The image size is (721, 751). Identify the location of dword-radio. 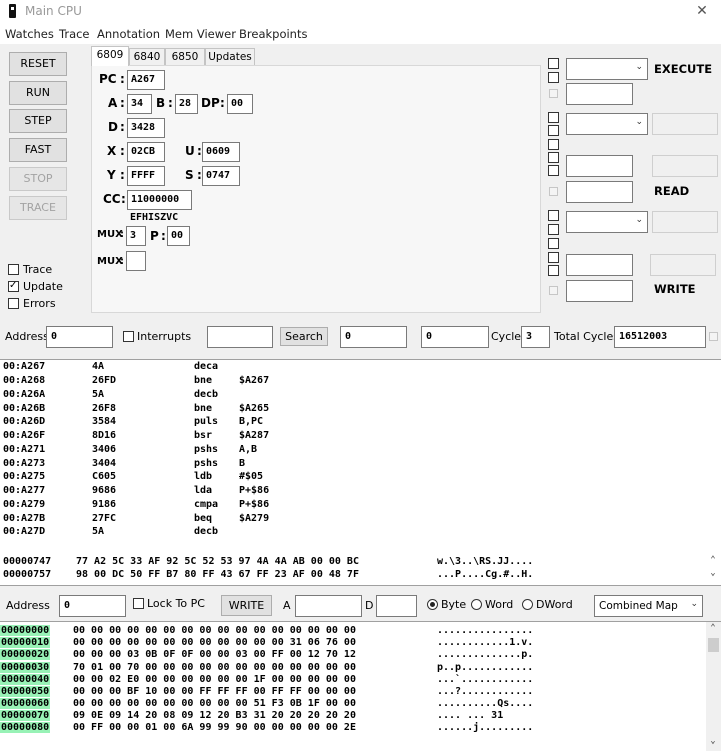
(527, 604).